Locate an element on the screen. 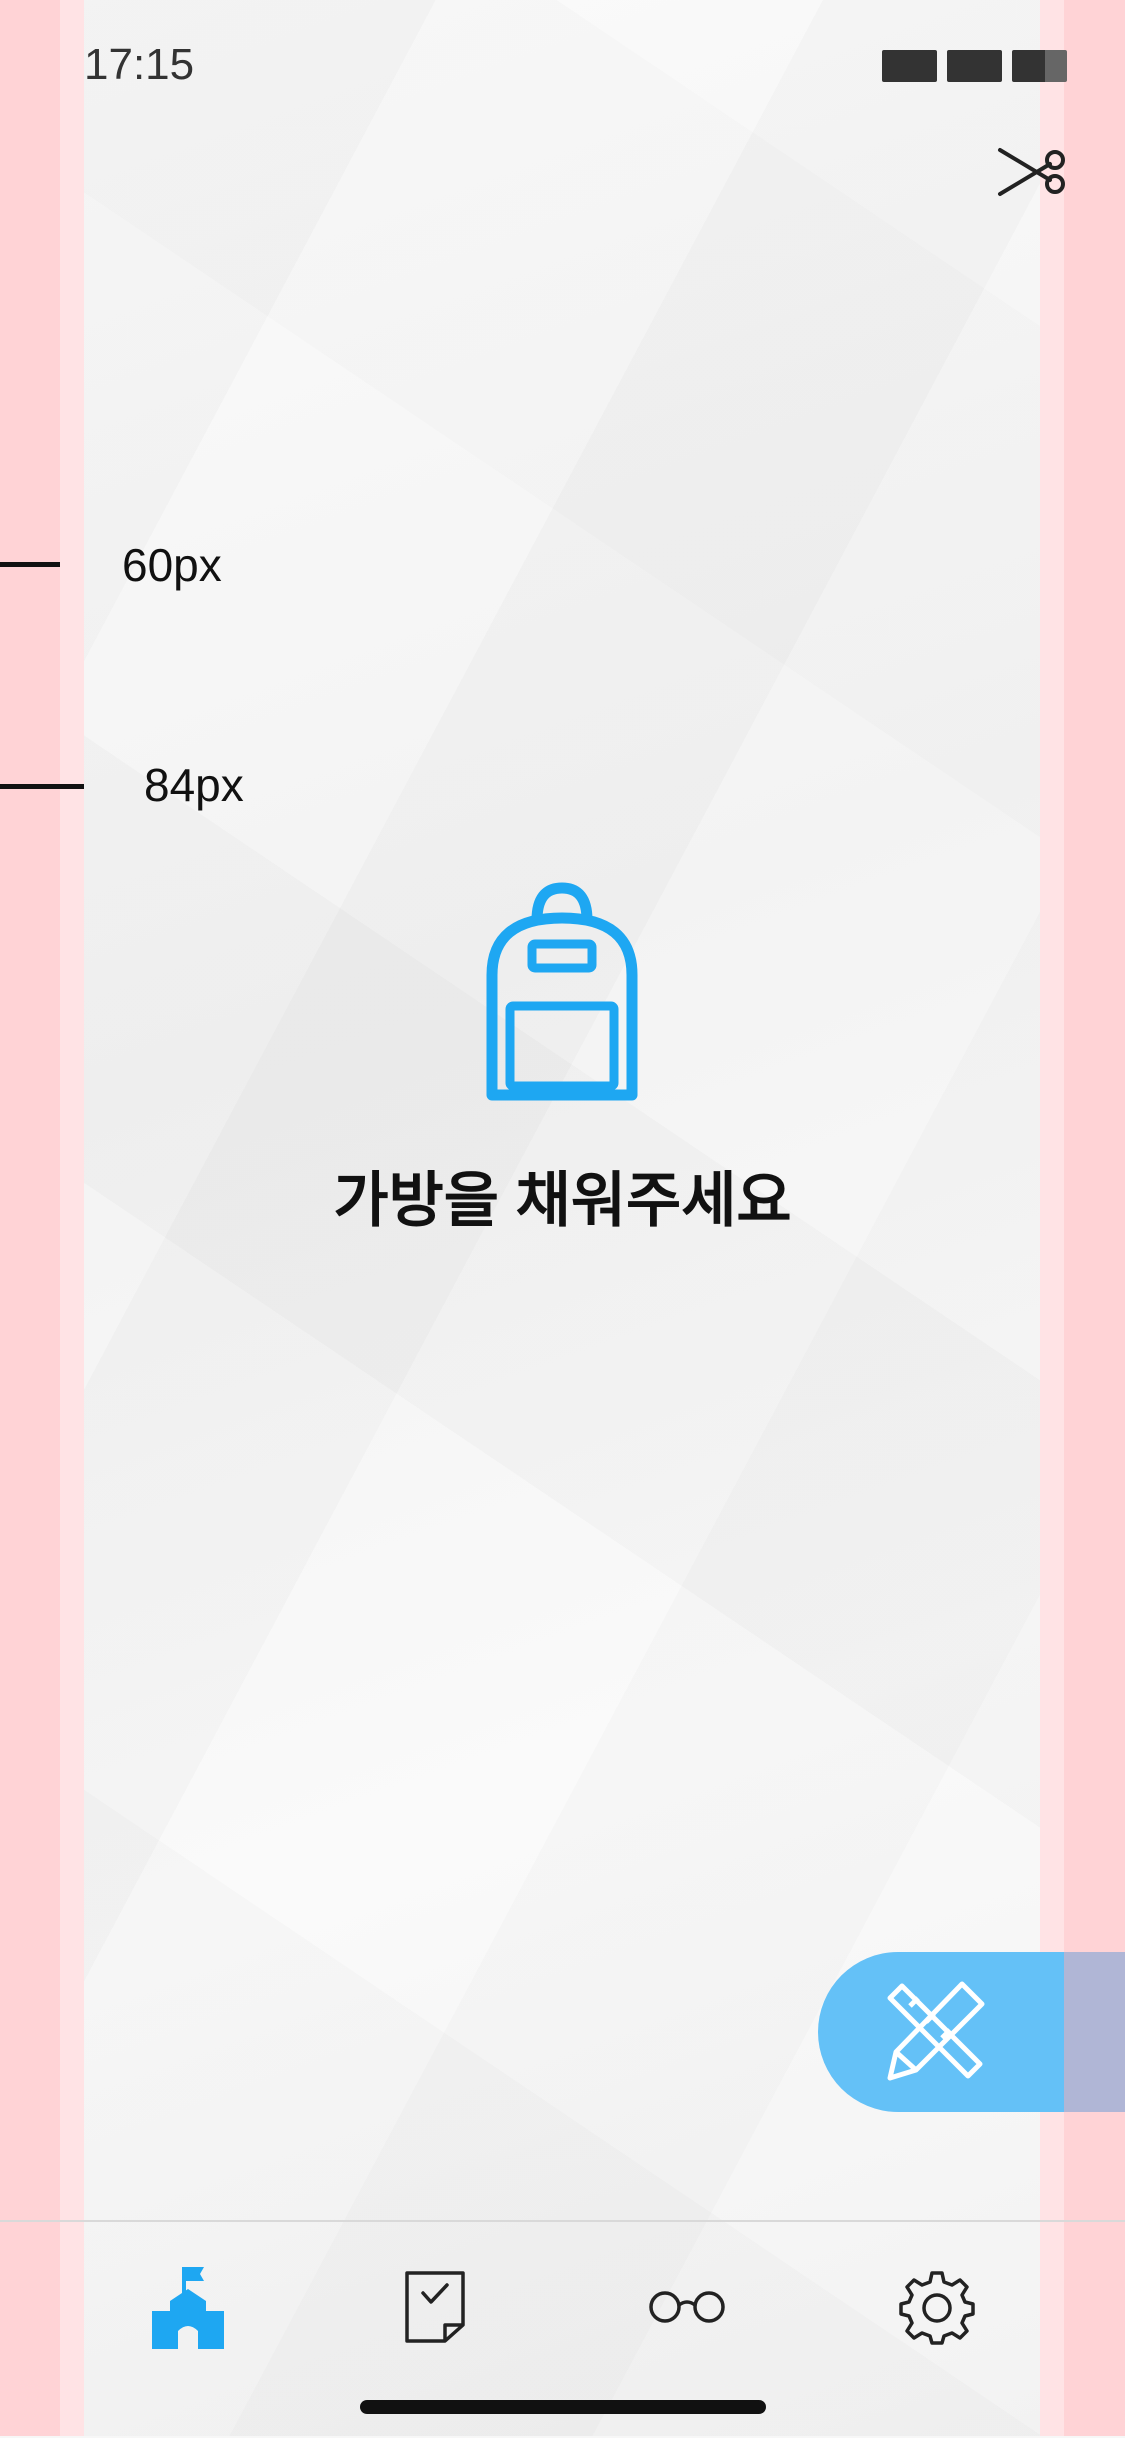 This screenshot has width=1125, height=2438. tab-glasses is located at coordinates (687, 2307).